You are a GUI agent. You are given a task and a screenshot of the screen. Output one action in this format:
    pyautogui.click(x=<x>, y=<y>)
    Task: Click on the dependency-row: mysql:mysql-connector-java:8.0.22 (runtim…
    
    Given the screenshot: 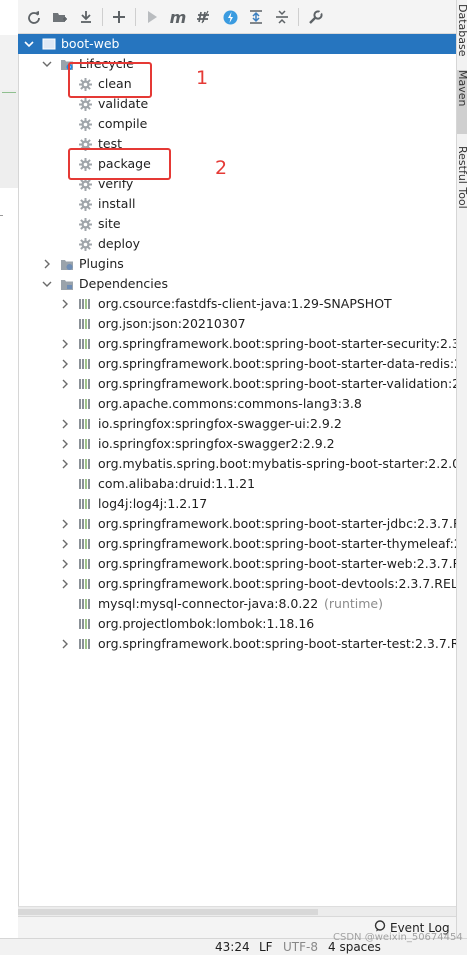 What is the action you would take?
    pyautogui.click(x=237, y=604)
    